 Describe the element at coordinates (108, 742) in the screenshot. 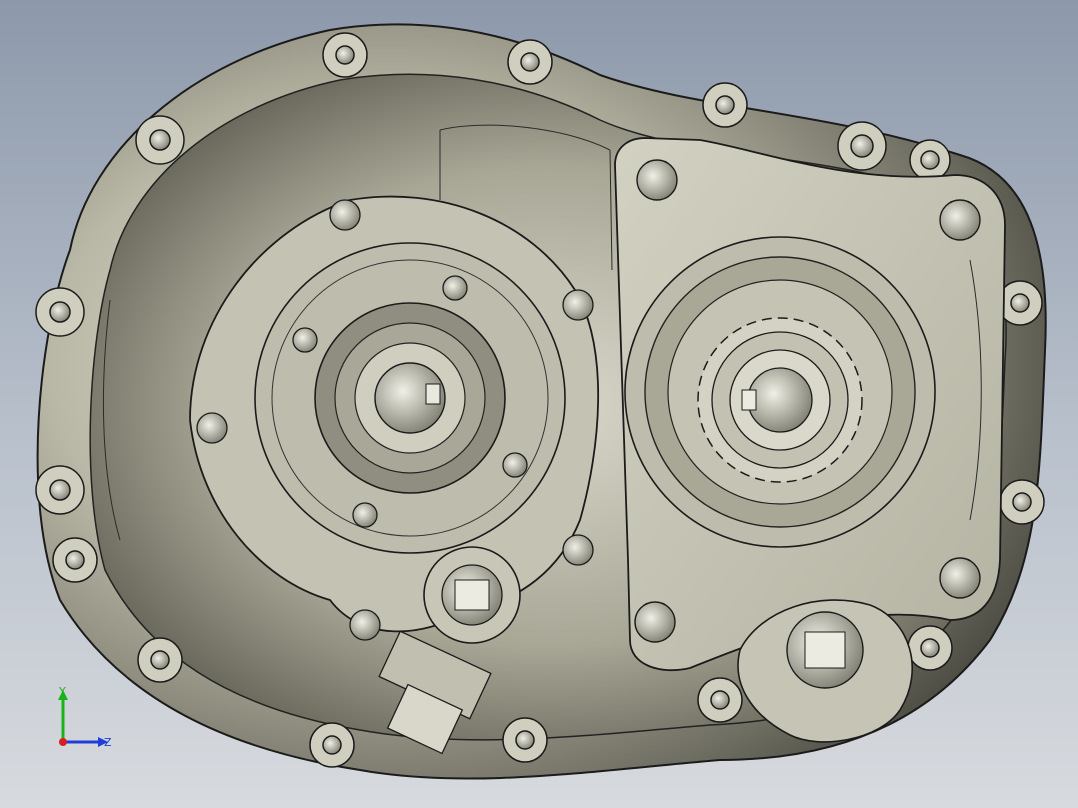

I see `z-axis-label: Z` at that location.